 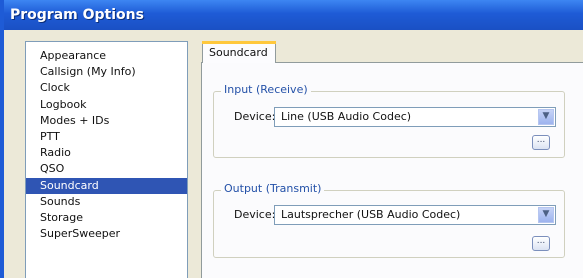 What do you see at coordinates (106, 169) in the screenshot?
I see `list-item-qso: QSO` at bounding box center [106, 169].